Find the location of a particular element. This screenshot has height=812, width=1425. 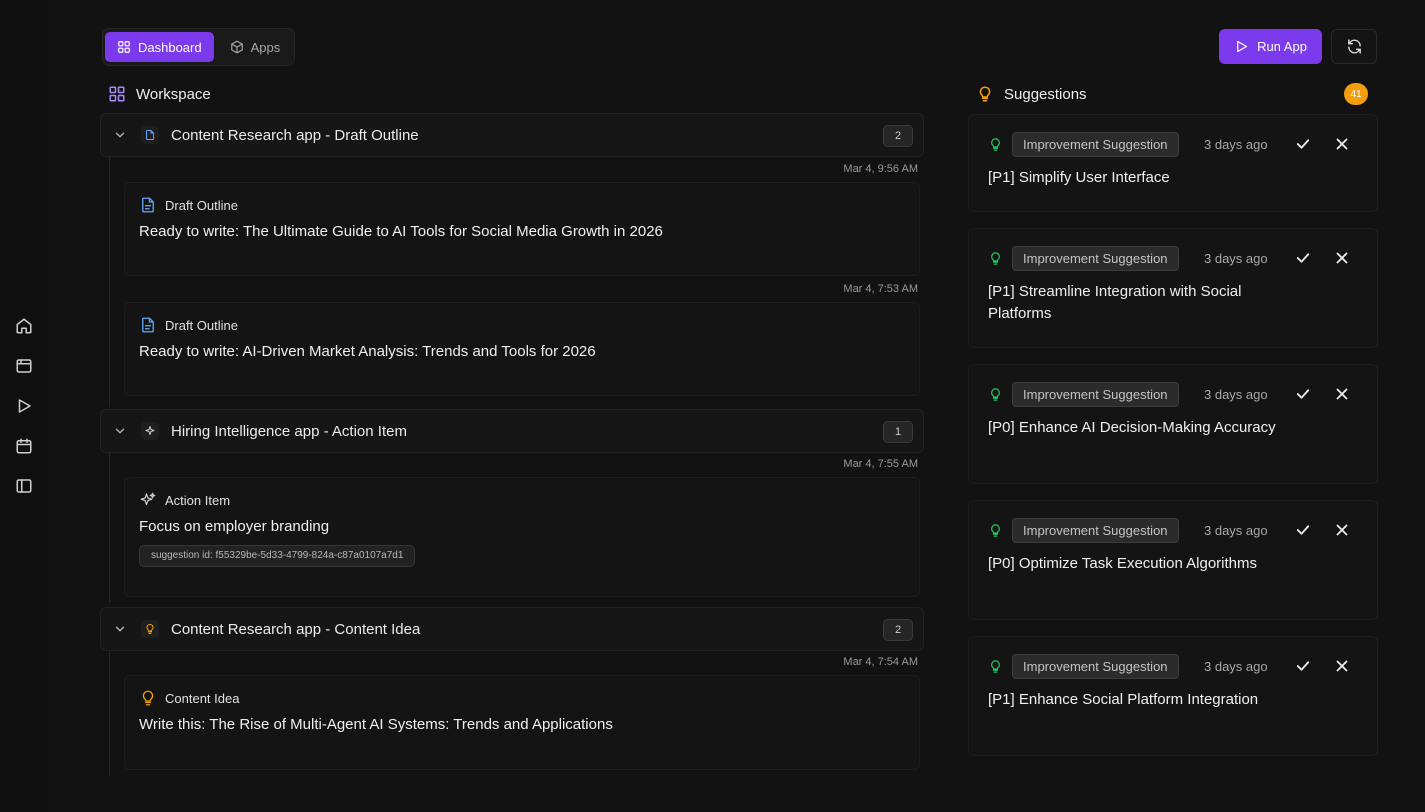

tab-label: Dashboard is located at coordinates (170, 47).